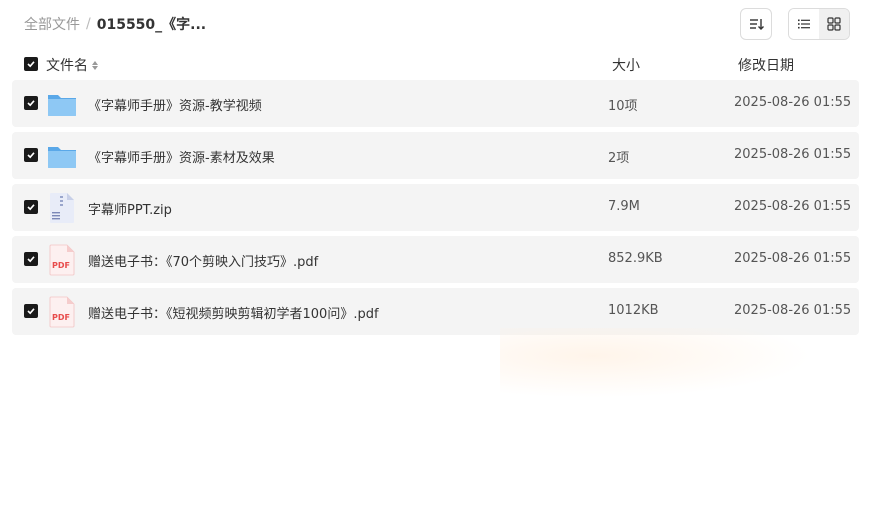  What do you see at coordinates (435, 207) in the screenshot?
I see `file-row: 字幕师PPT.zip 7.9M 2025-08-26 01:55` at bounding box center [435, 207].